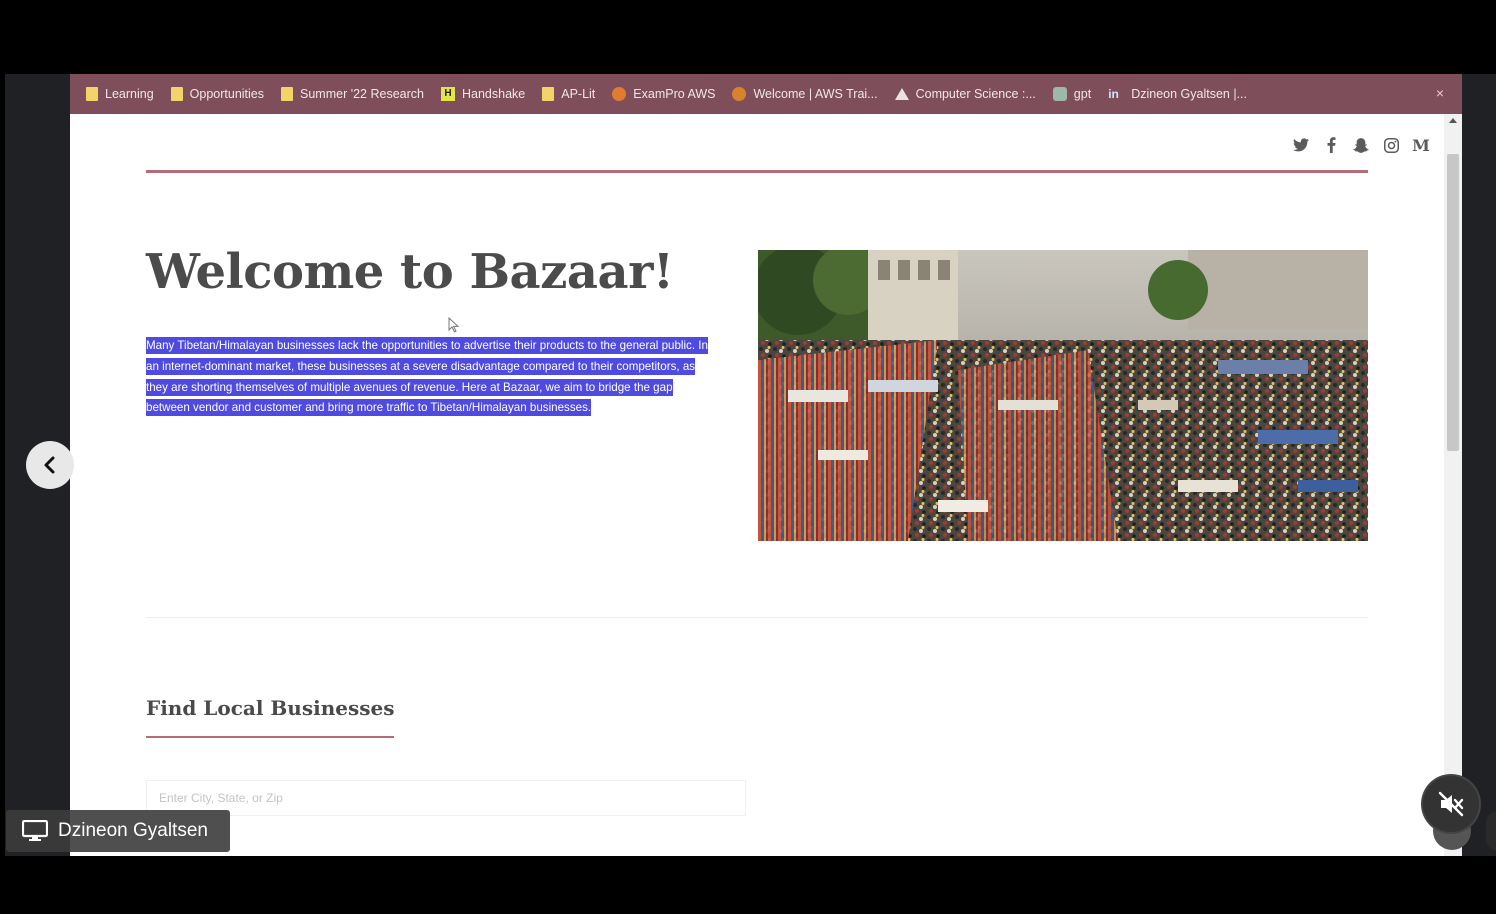  I want to click on previous-slide-button, so click(50, 465).